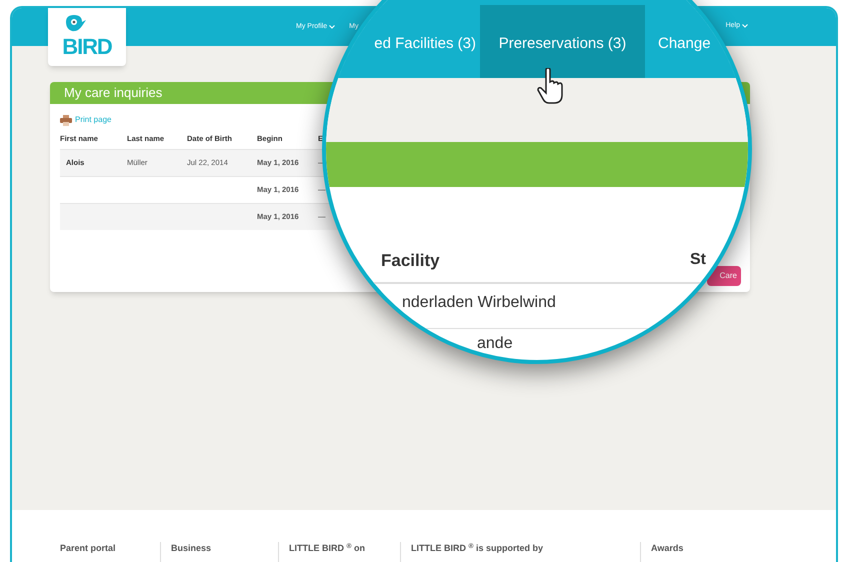 The image size is (843, 562). I want to click on footer-heading: LITTLE BIRD $^{®}$ on, so click(327, 548).